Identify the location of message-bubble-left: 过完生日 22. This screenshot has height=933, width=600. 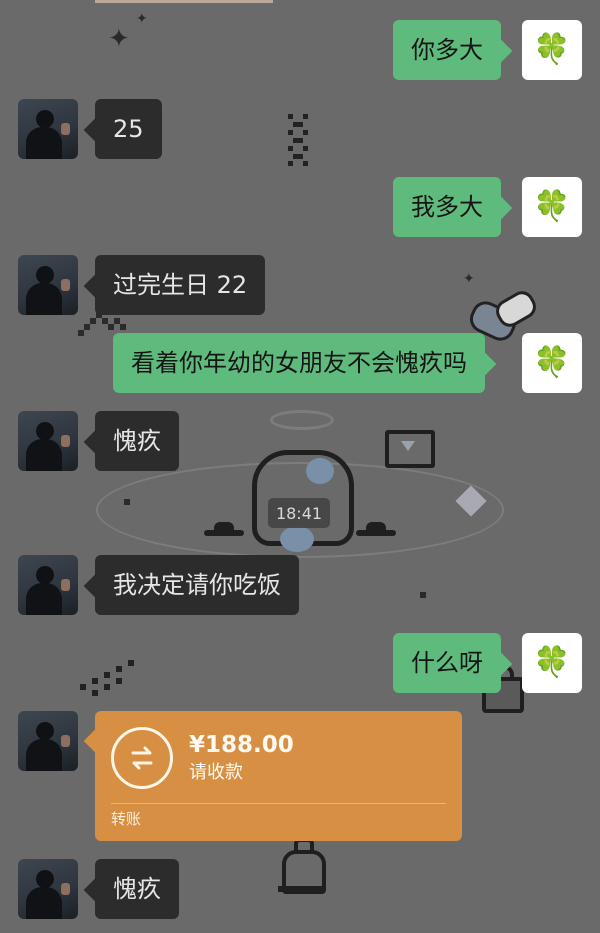
(180, 285).